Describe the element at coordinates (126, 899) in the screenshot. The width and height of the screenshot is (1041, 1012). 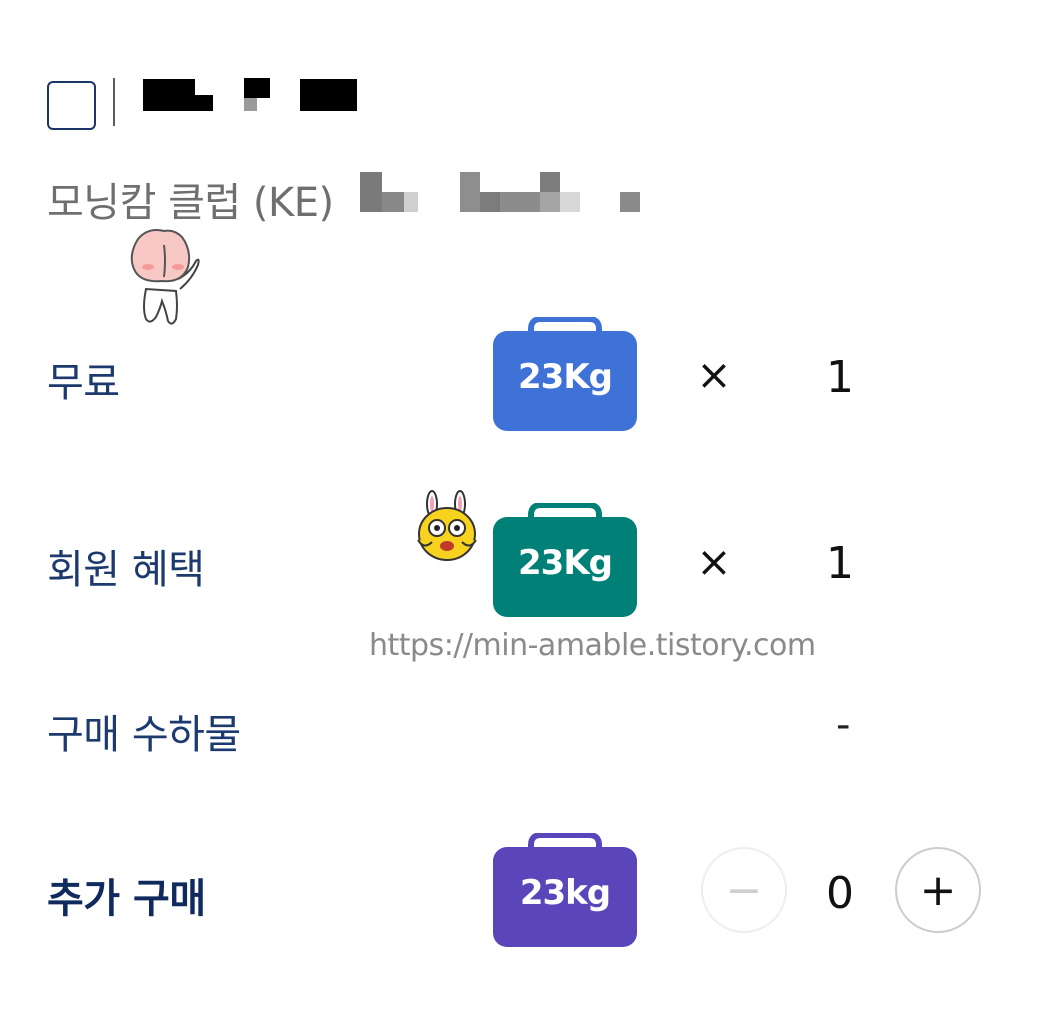
I see `extra-purchase-label: 추가 구매` at that location.